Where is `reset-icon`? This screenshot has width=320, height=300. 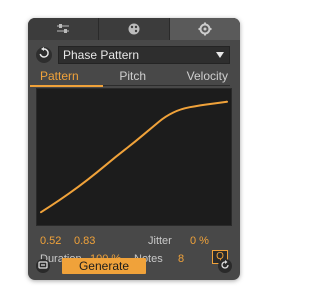
reset-icon is located at coordinates (44, 55).